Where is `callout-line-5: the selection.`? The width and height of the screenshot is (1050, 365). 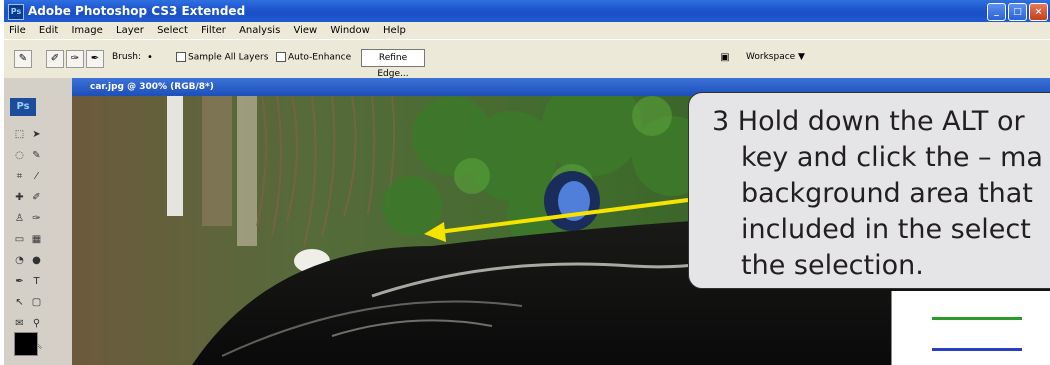
callout-line-5: the selection. is located at coordinates (832, 265).